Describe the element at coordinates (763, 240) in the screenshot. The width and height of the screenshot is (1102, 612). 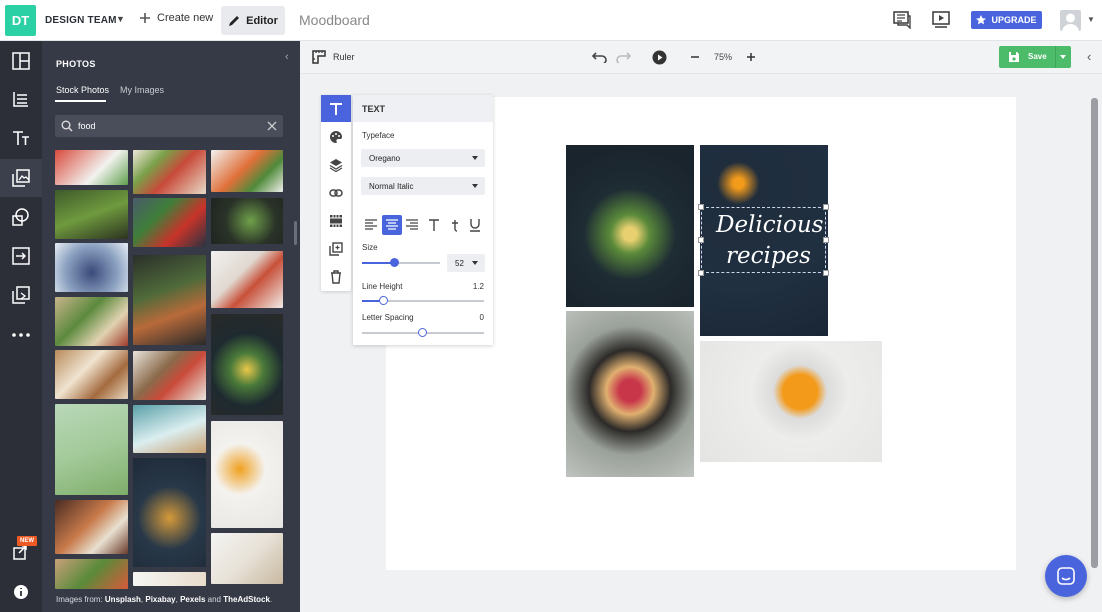
I see `text-selection-box: Delicious recipes` at that location.